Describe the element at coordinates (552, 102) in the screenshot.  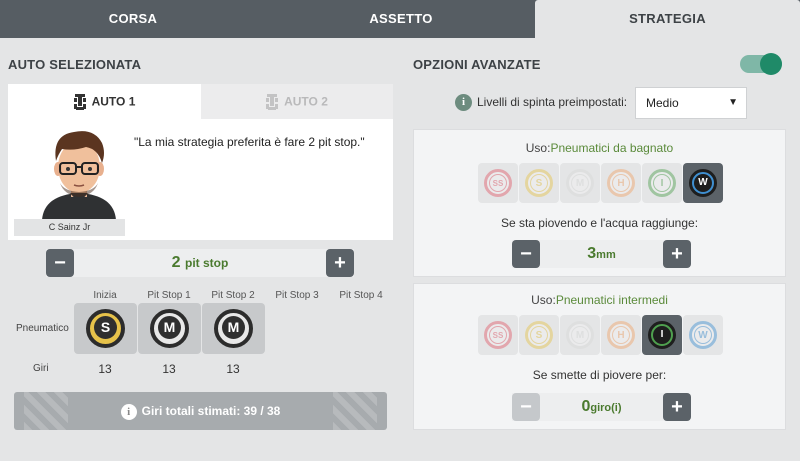
I see `preset-label: Livelli di spinta preimpostati:` at that location.